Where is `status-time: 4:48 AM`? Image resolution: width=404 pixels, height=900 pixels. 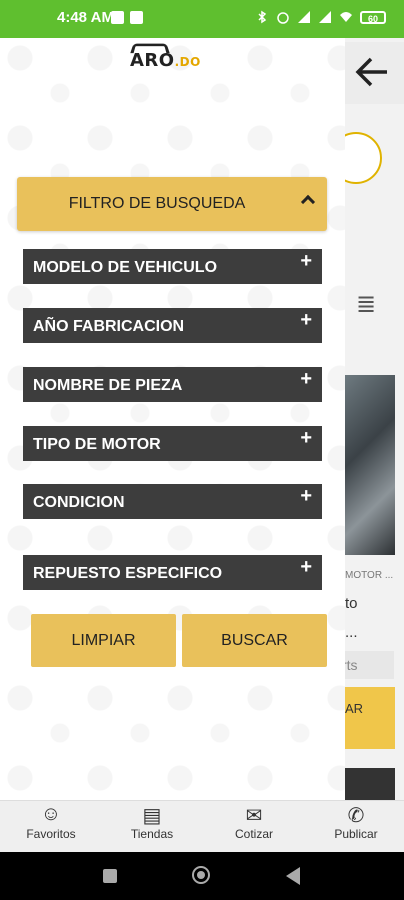 status-time: 4:48 AM is located at coordinates (85, 17).